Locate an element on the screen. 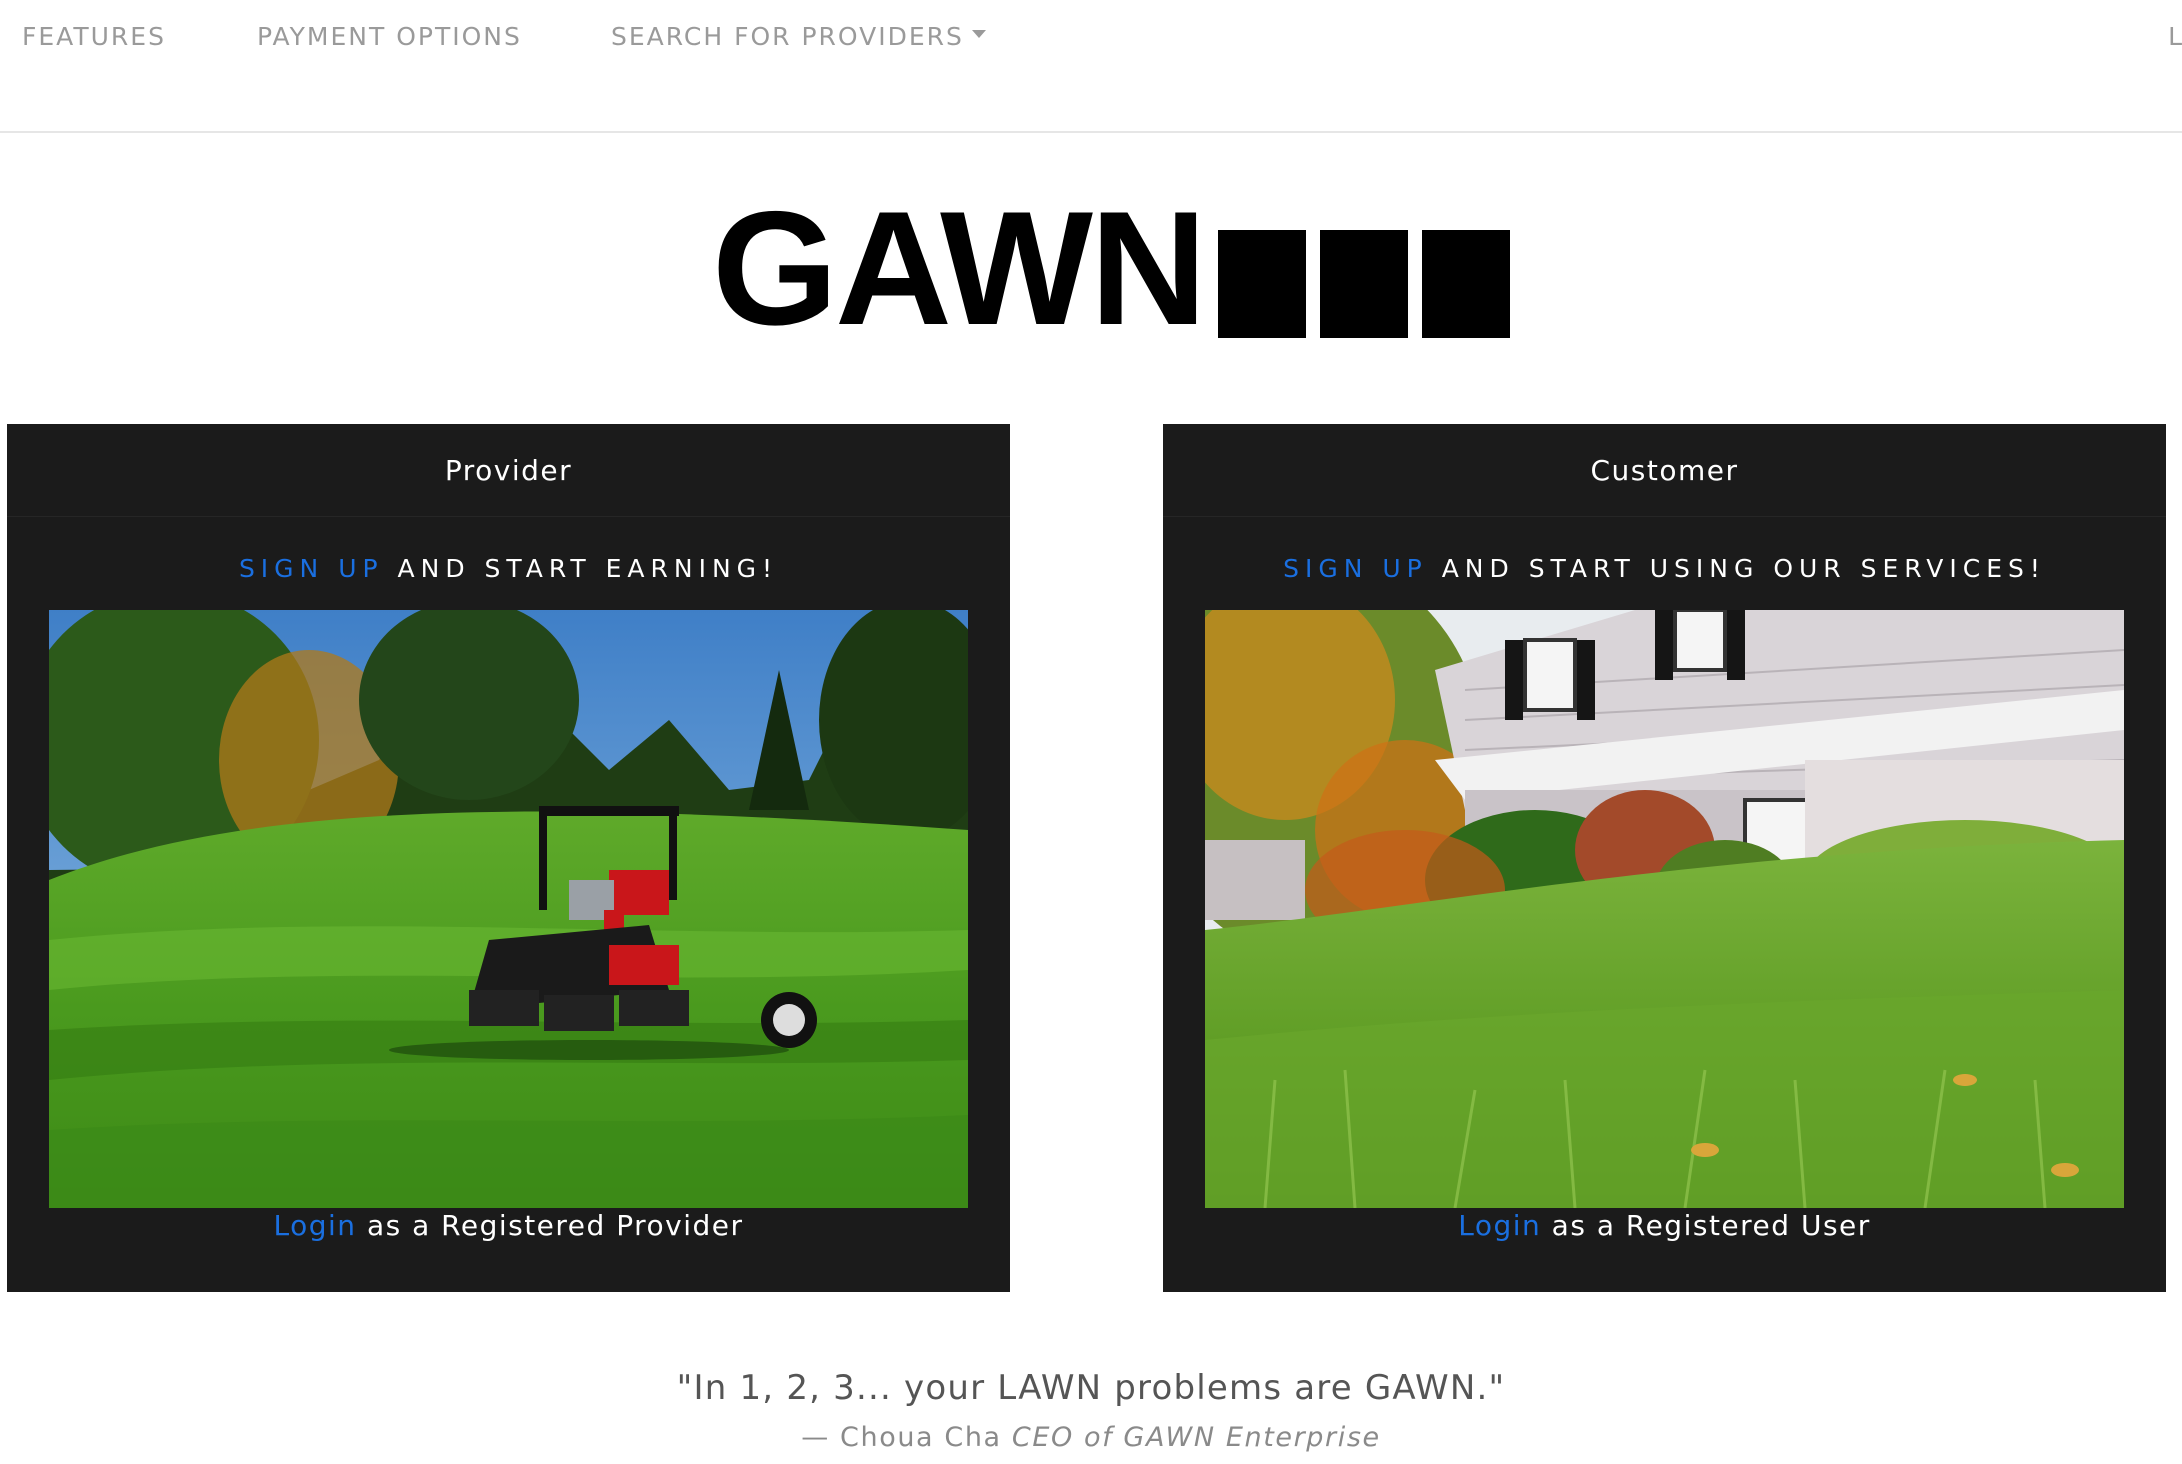 This screenshot has width=2182, height=1464. quote-author: — Choua Cha is located at coordinates (901, 1437).